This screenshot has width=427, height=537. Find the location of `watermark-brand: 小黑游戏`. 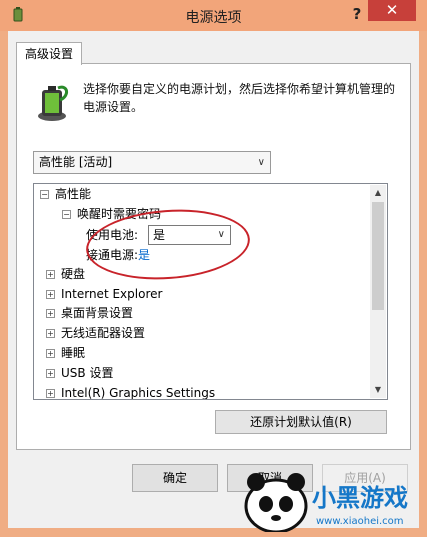

watermark-brand: 小黑游戏 is located at coordinates (360, 498).